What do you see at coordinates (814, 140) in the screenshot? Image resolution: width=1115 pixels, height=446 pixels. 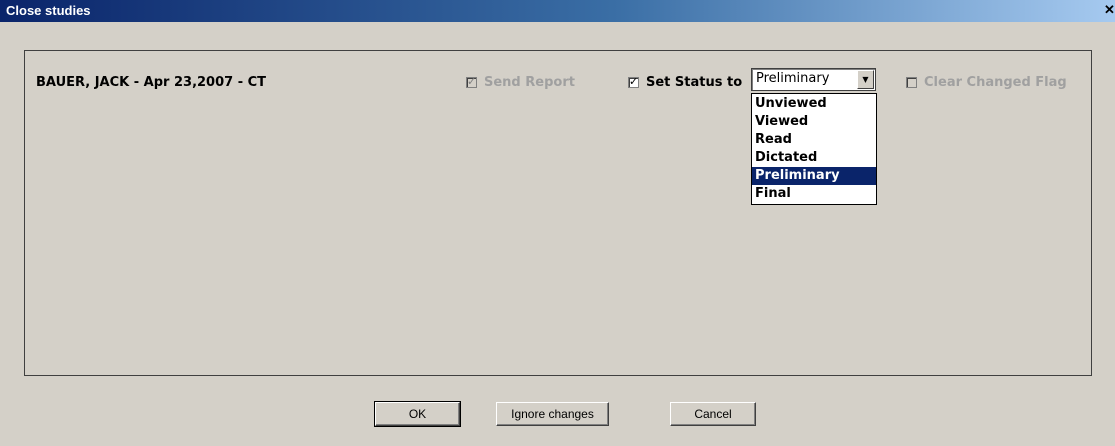 I see `status-option-read: Read` at bounding box center [814, 140].